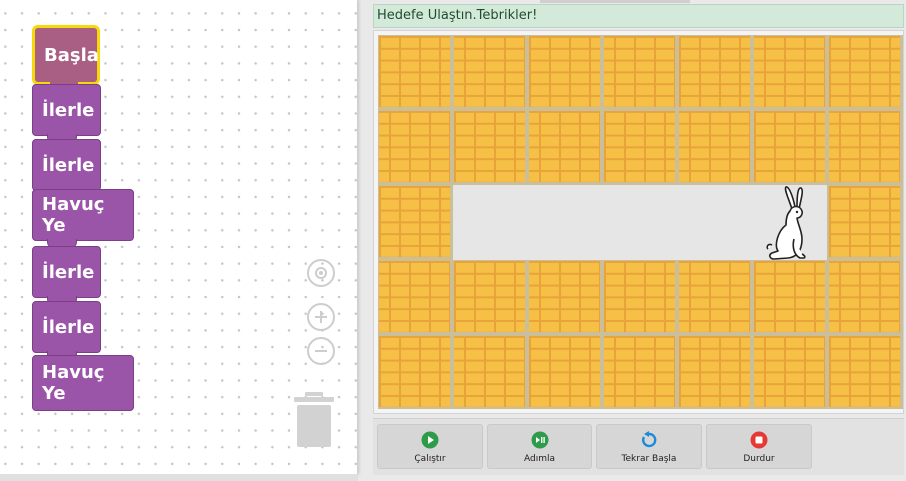 Image resolution: width=906 pixels, height=481 pixels. What do you see at coordinates (457, 15) in the screenshot?
I see `status-text: Hedefe Ulaştın.Tebrikler!` at bounding box center [457, 15].